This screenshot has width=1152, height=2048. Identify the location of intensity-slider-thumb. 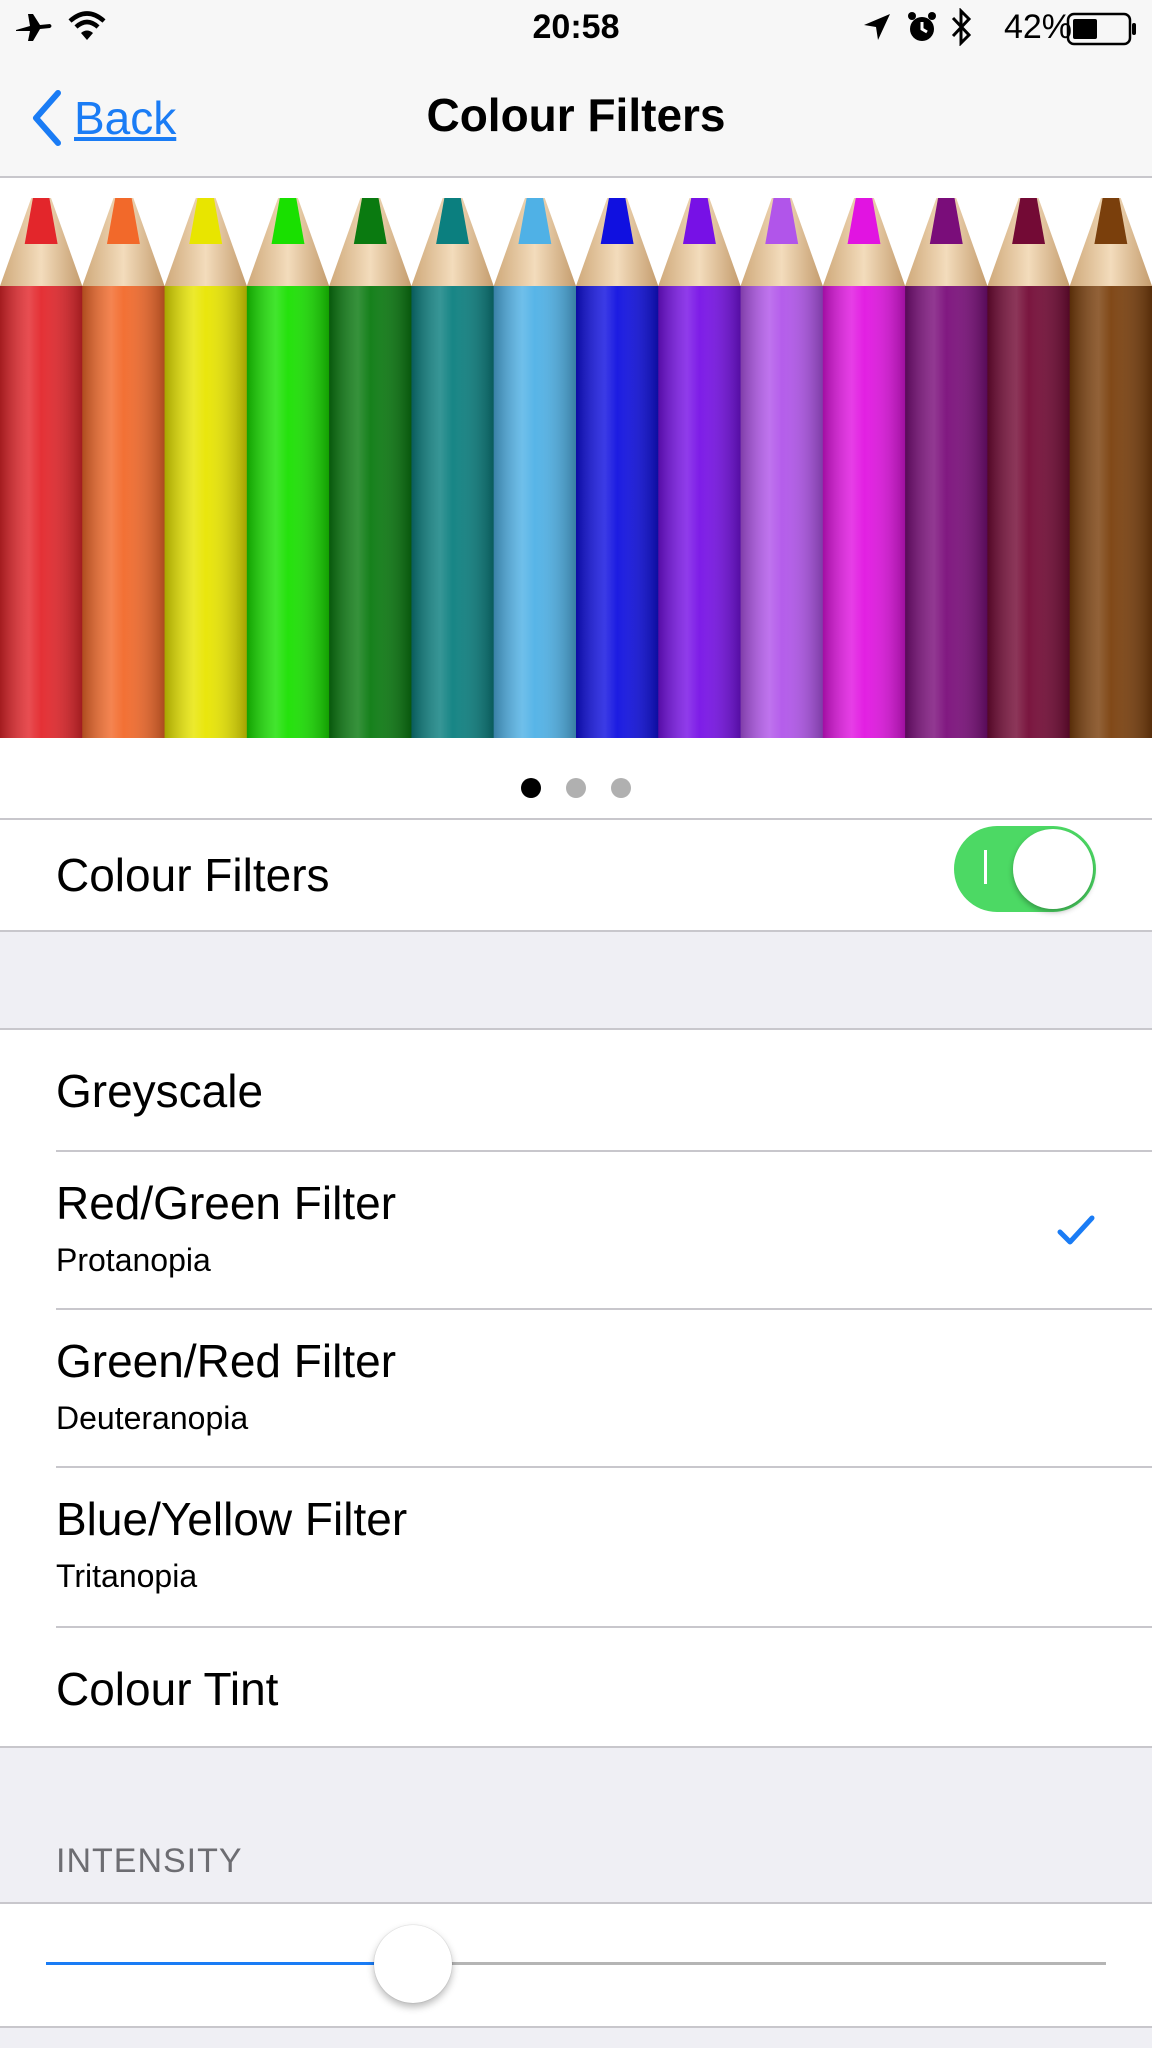
(413, 1964).